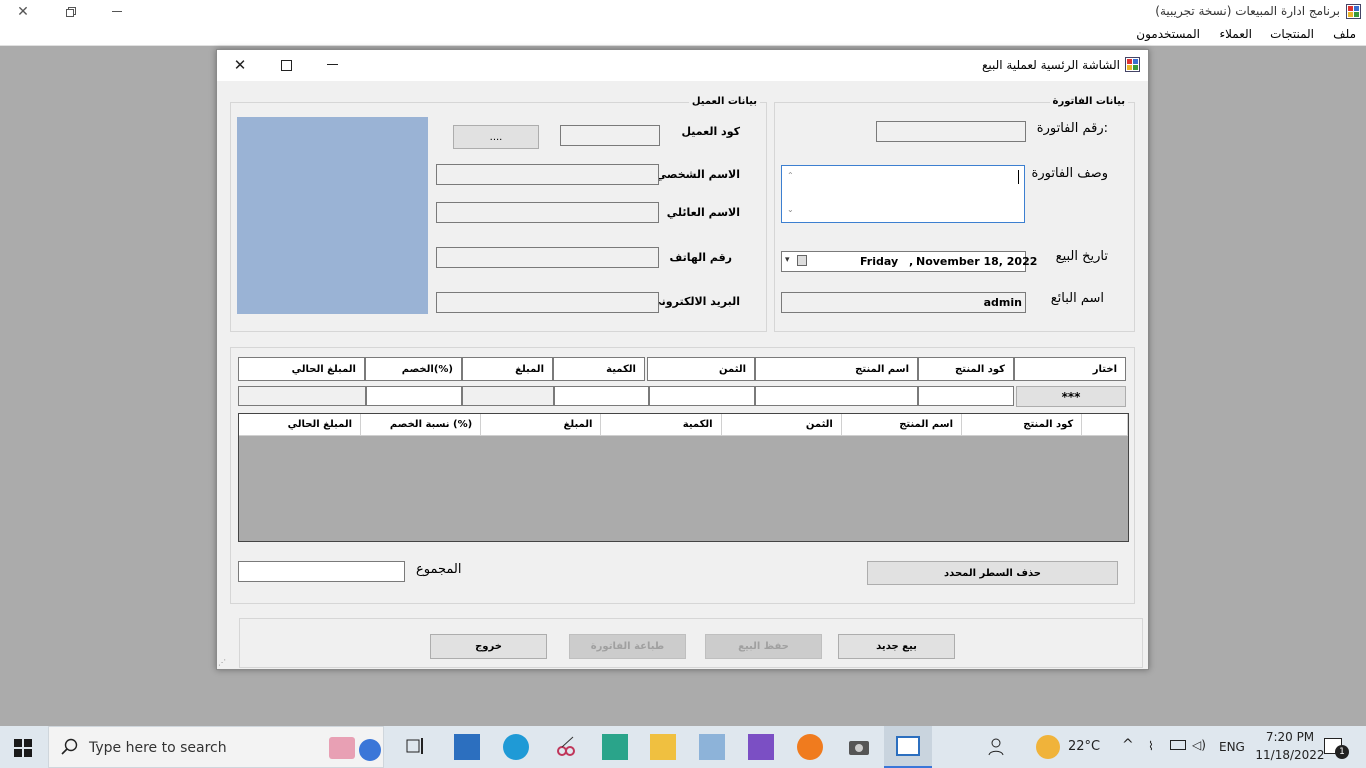 This screenshot has height=768, width=1366. What do you see at coordinates (1353, 11) in the screenshot?
I see `app-icon` at bounding box center [1353, 11].